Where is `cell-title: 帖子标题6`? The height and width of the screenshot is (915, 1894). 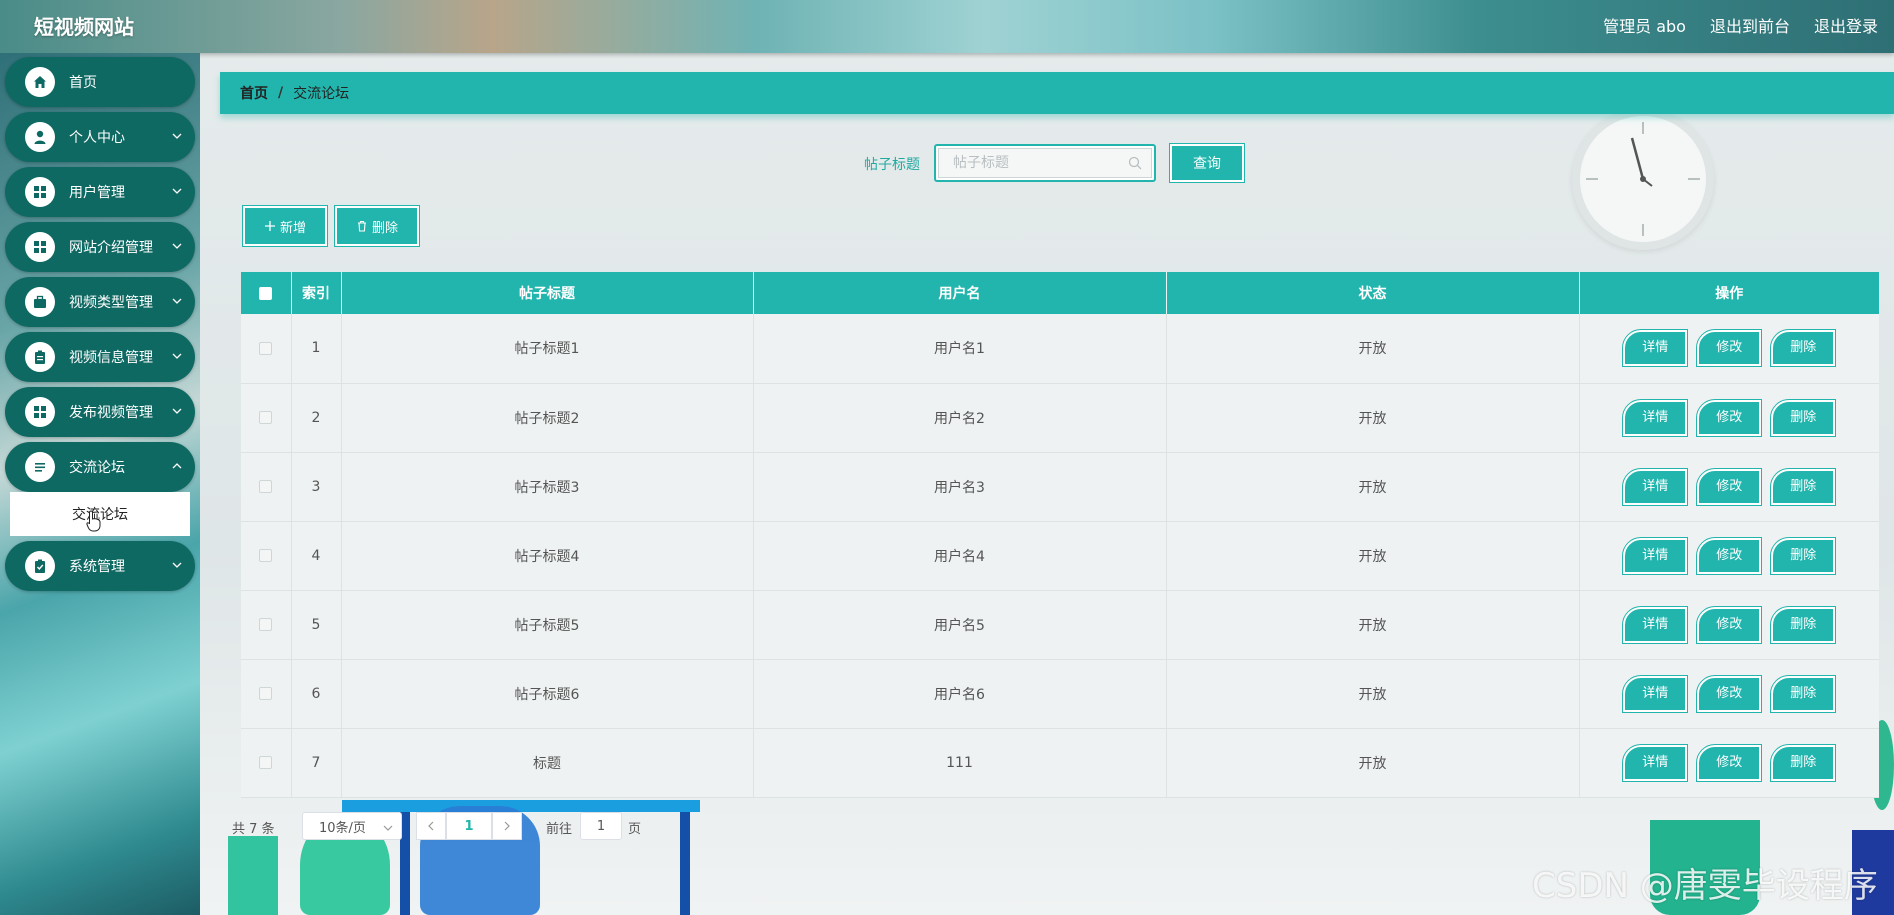 cell-title: 帖子标题6 is located at coordinates (547, 694).